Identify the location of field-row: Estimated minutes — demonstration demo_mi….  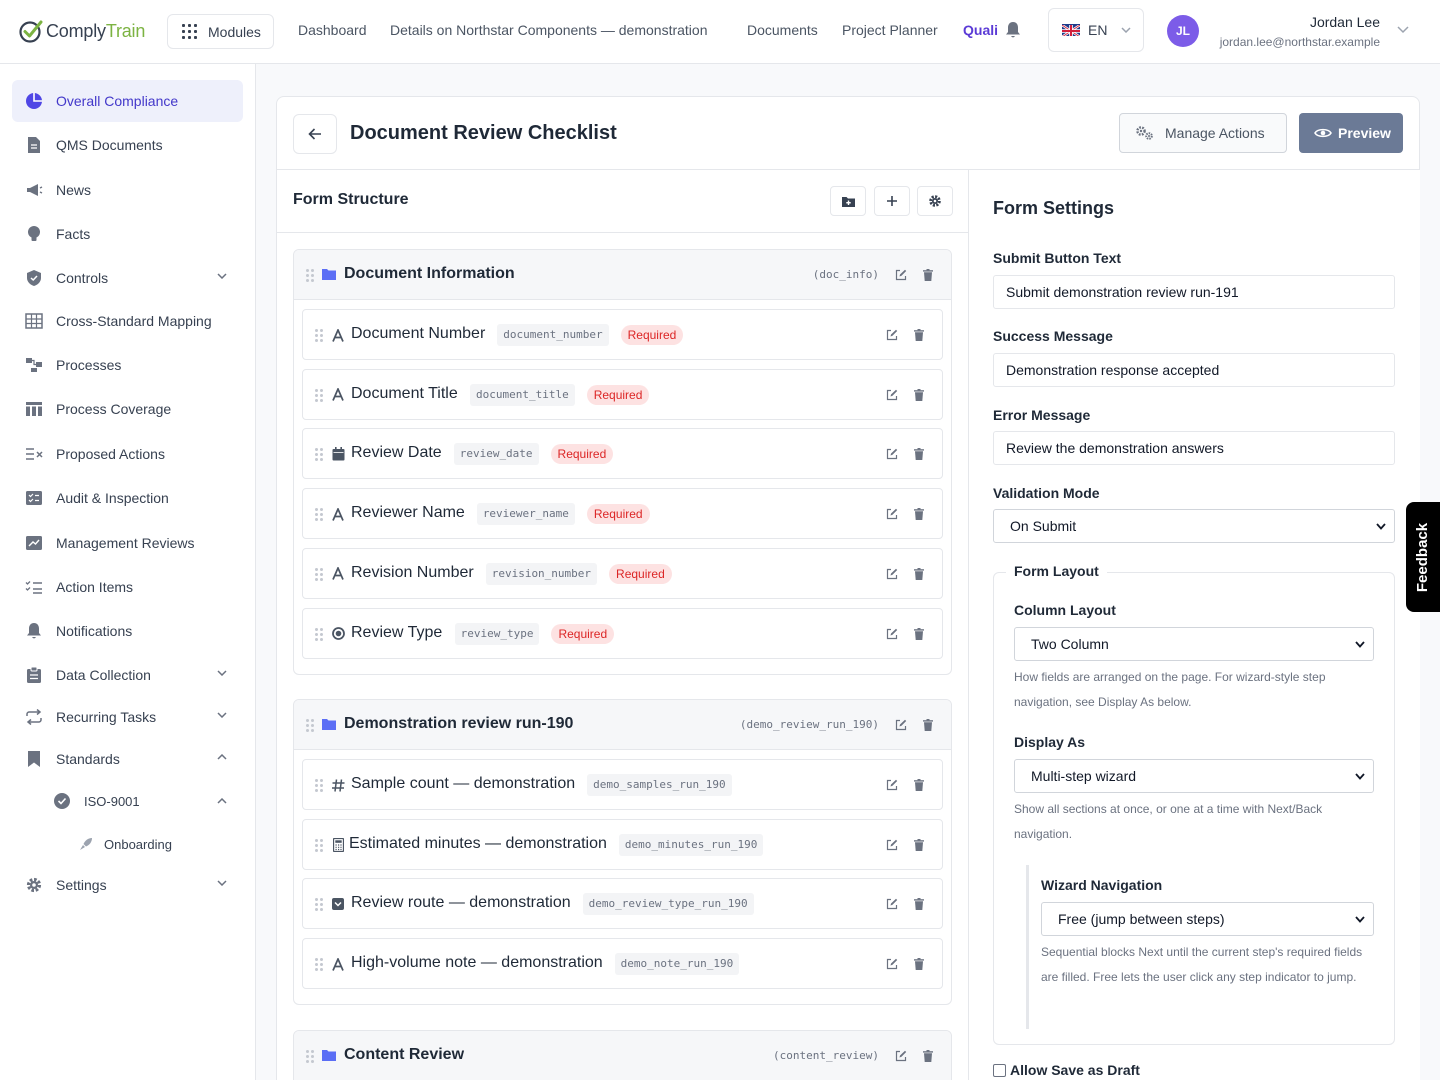
(622, 844).